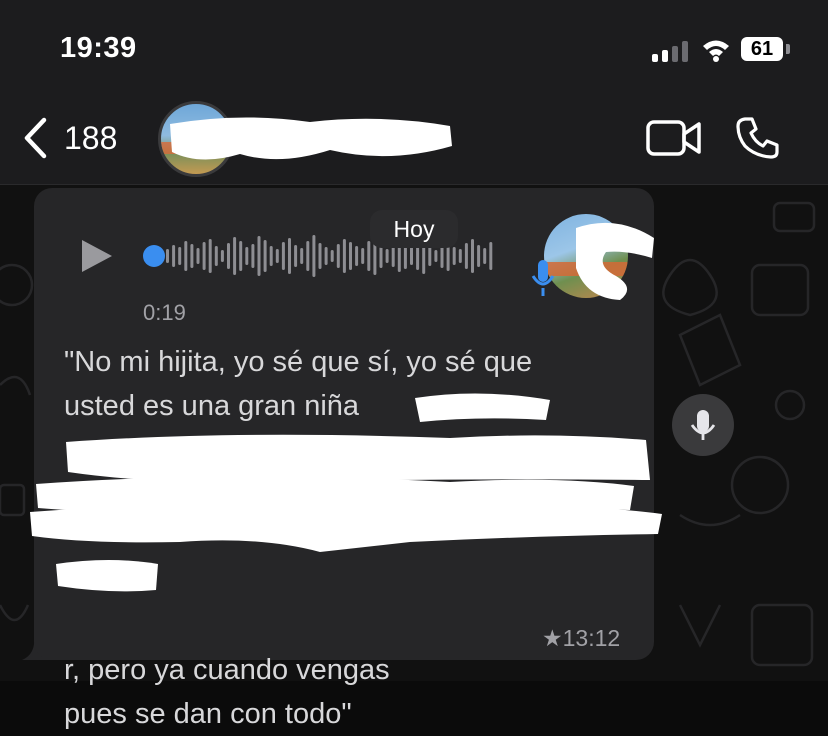  What do you see at coordinates (164, 312) in the screenshot?
I see `voice-duration: 0:19` at bounding box center [164, 312].